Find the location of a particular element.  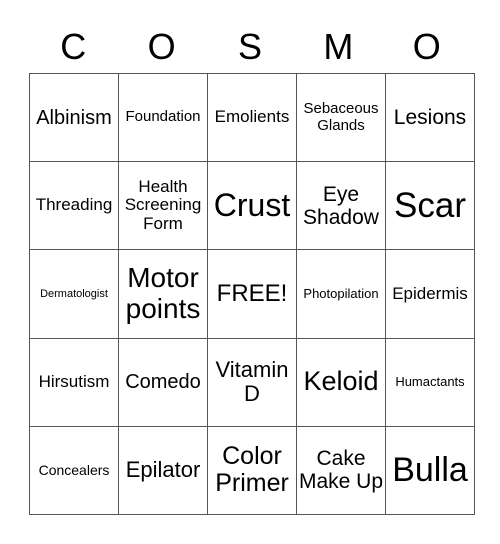

bingo-cell: Scar is located at coordinates (430, 206).